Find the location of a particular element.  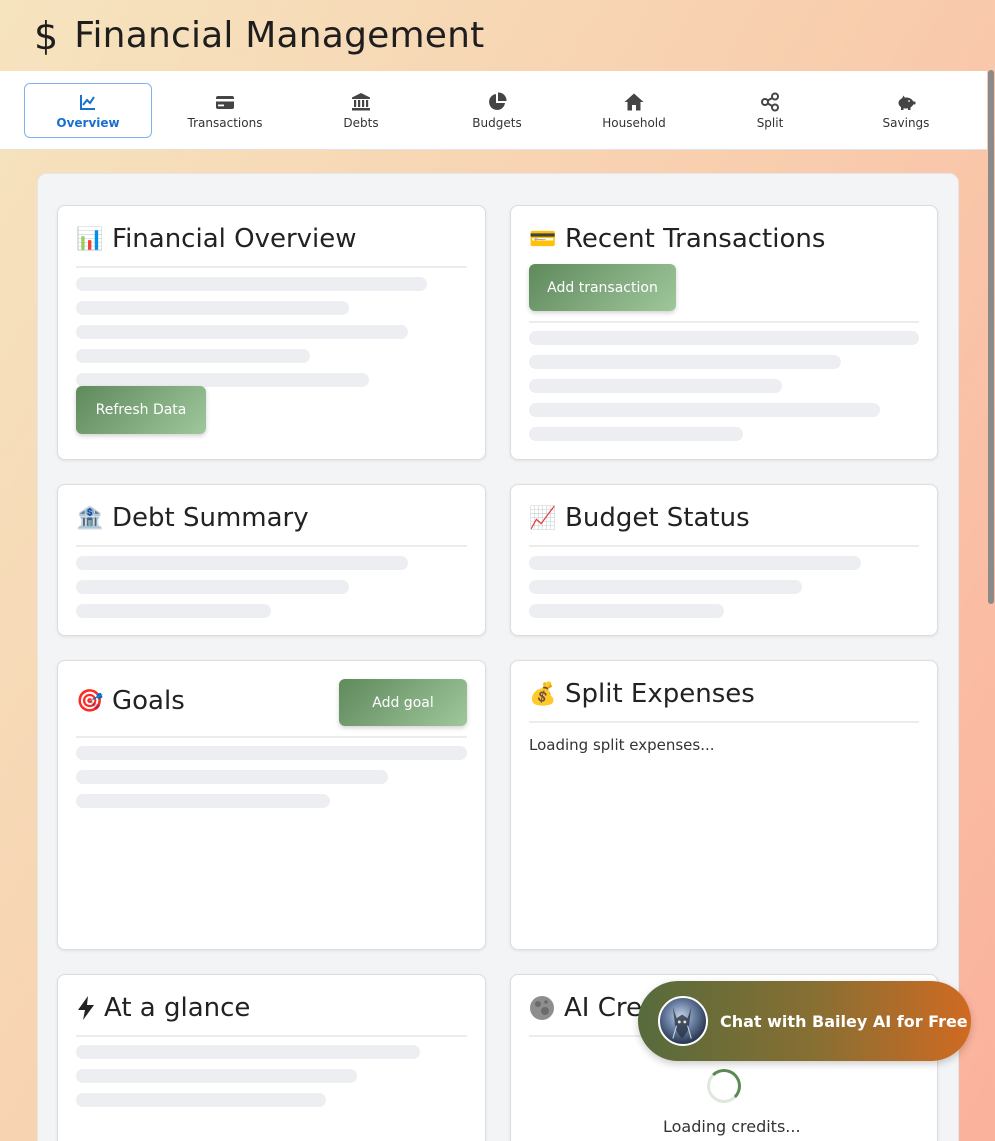

bank-icon: 🏦 is located at coordinates (90, 518).